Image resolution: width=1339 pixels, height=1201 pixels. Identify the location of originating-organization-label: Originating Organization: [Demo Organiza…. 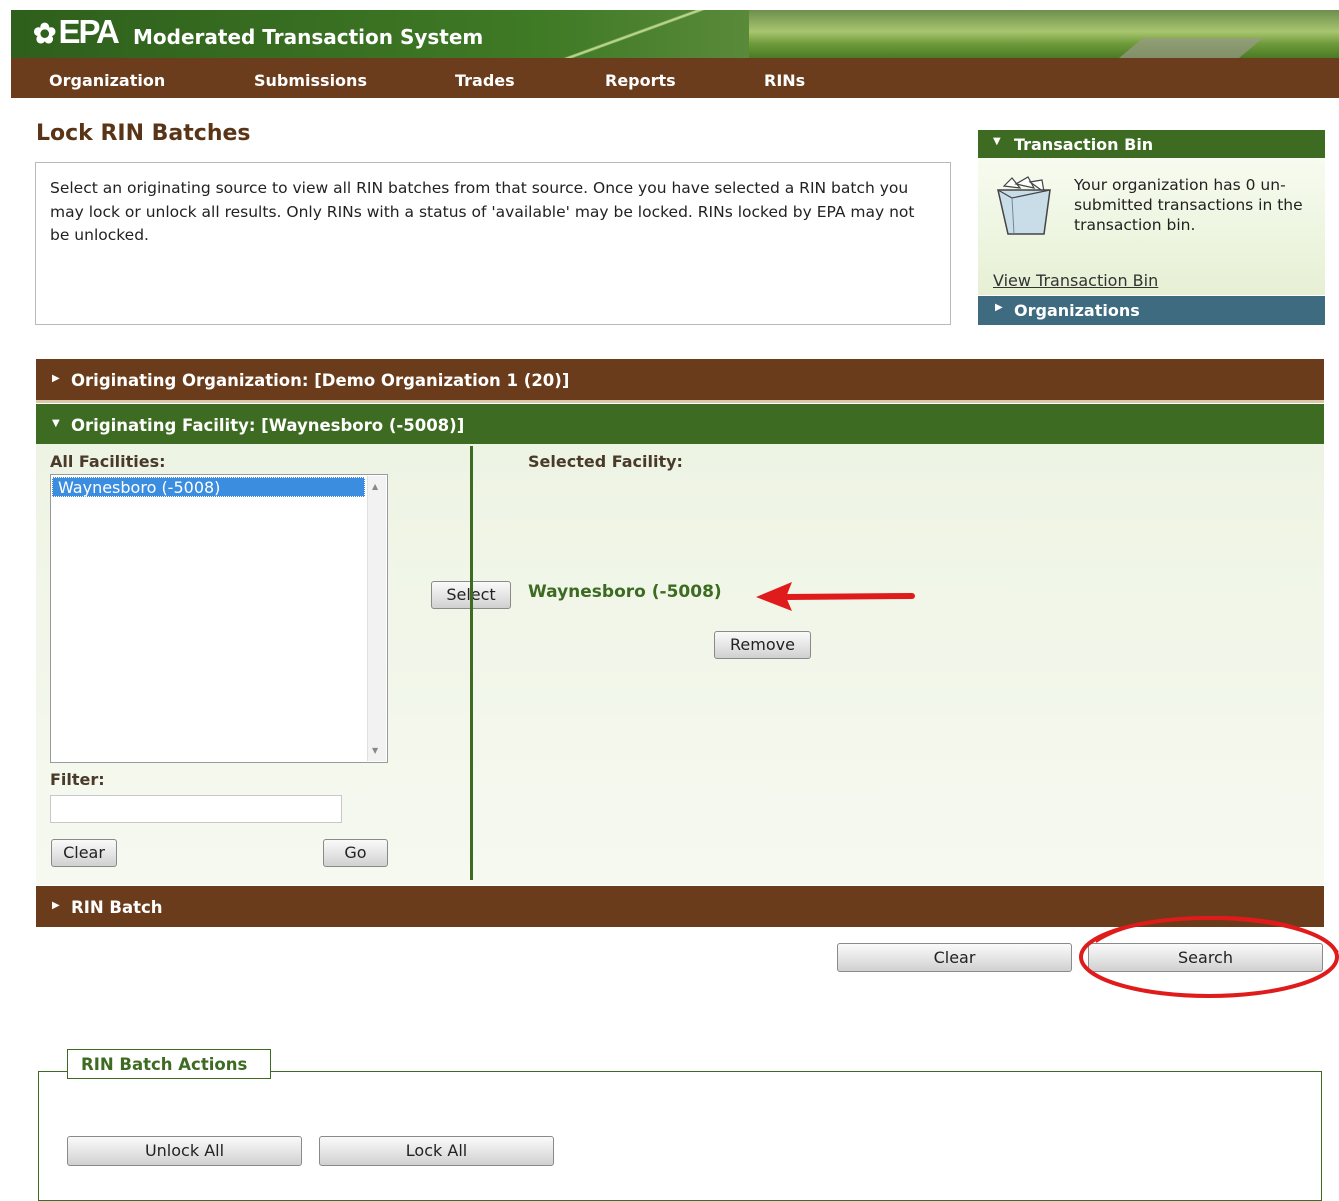
(320, 380).